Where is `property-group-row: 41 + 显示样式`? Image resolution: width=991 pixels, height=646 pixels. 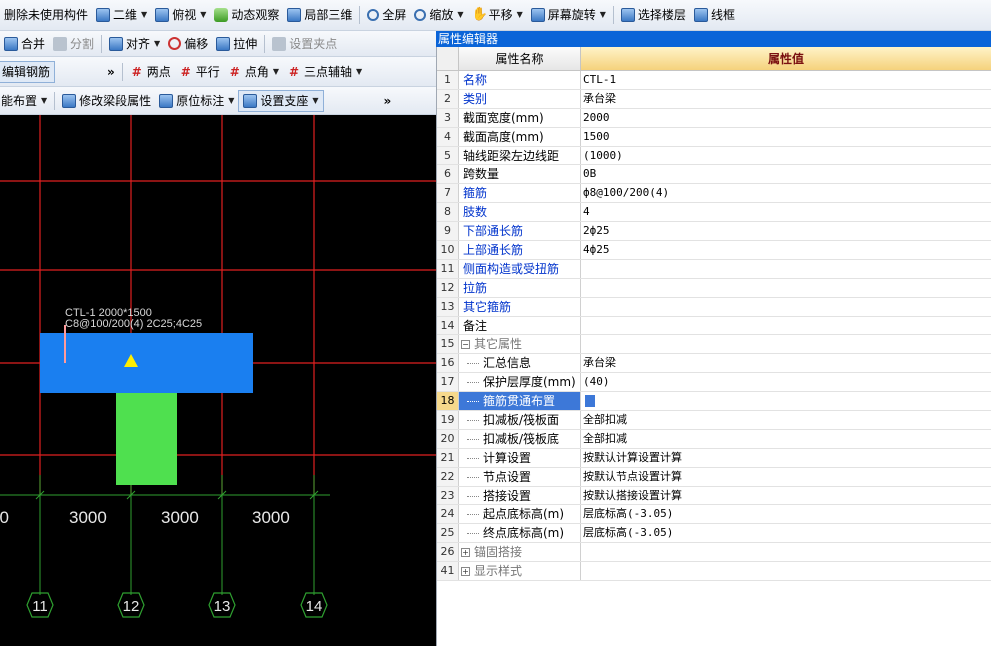
property-group-row: 41 + 显示样式 is located at coordinates (714, 572).